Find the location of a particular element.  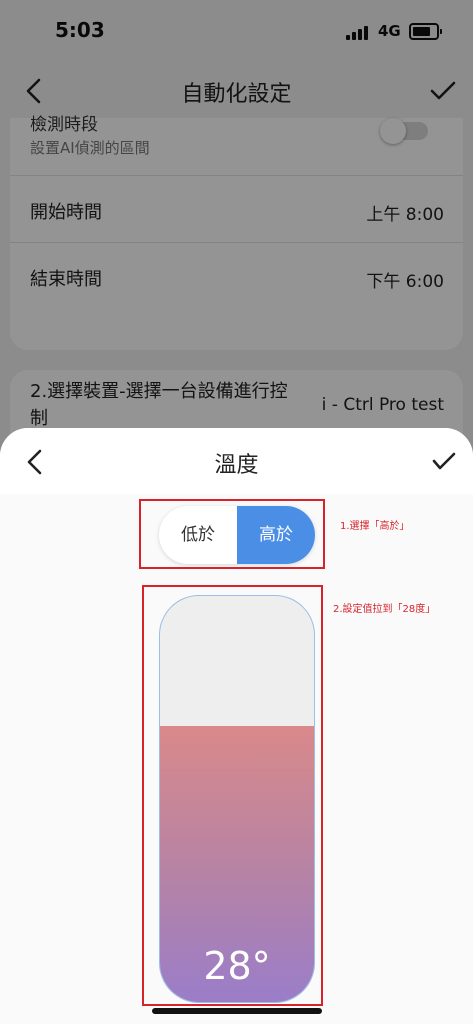

home-indicator is located at coordinates (237, 1011).